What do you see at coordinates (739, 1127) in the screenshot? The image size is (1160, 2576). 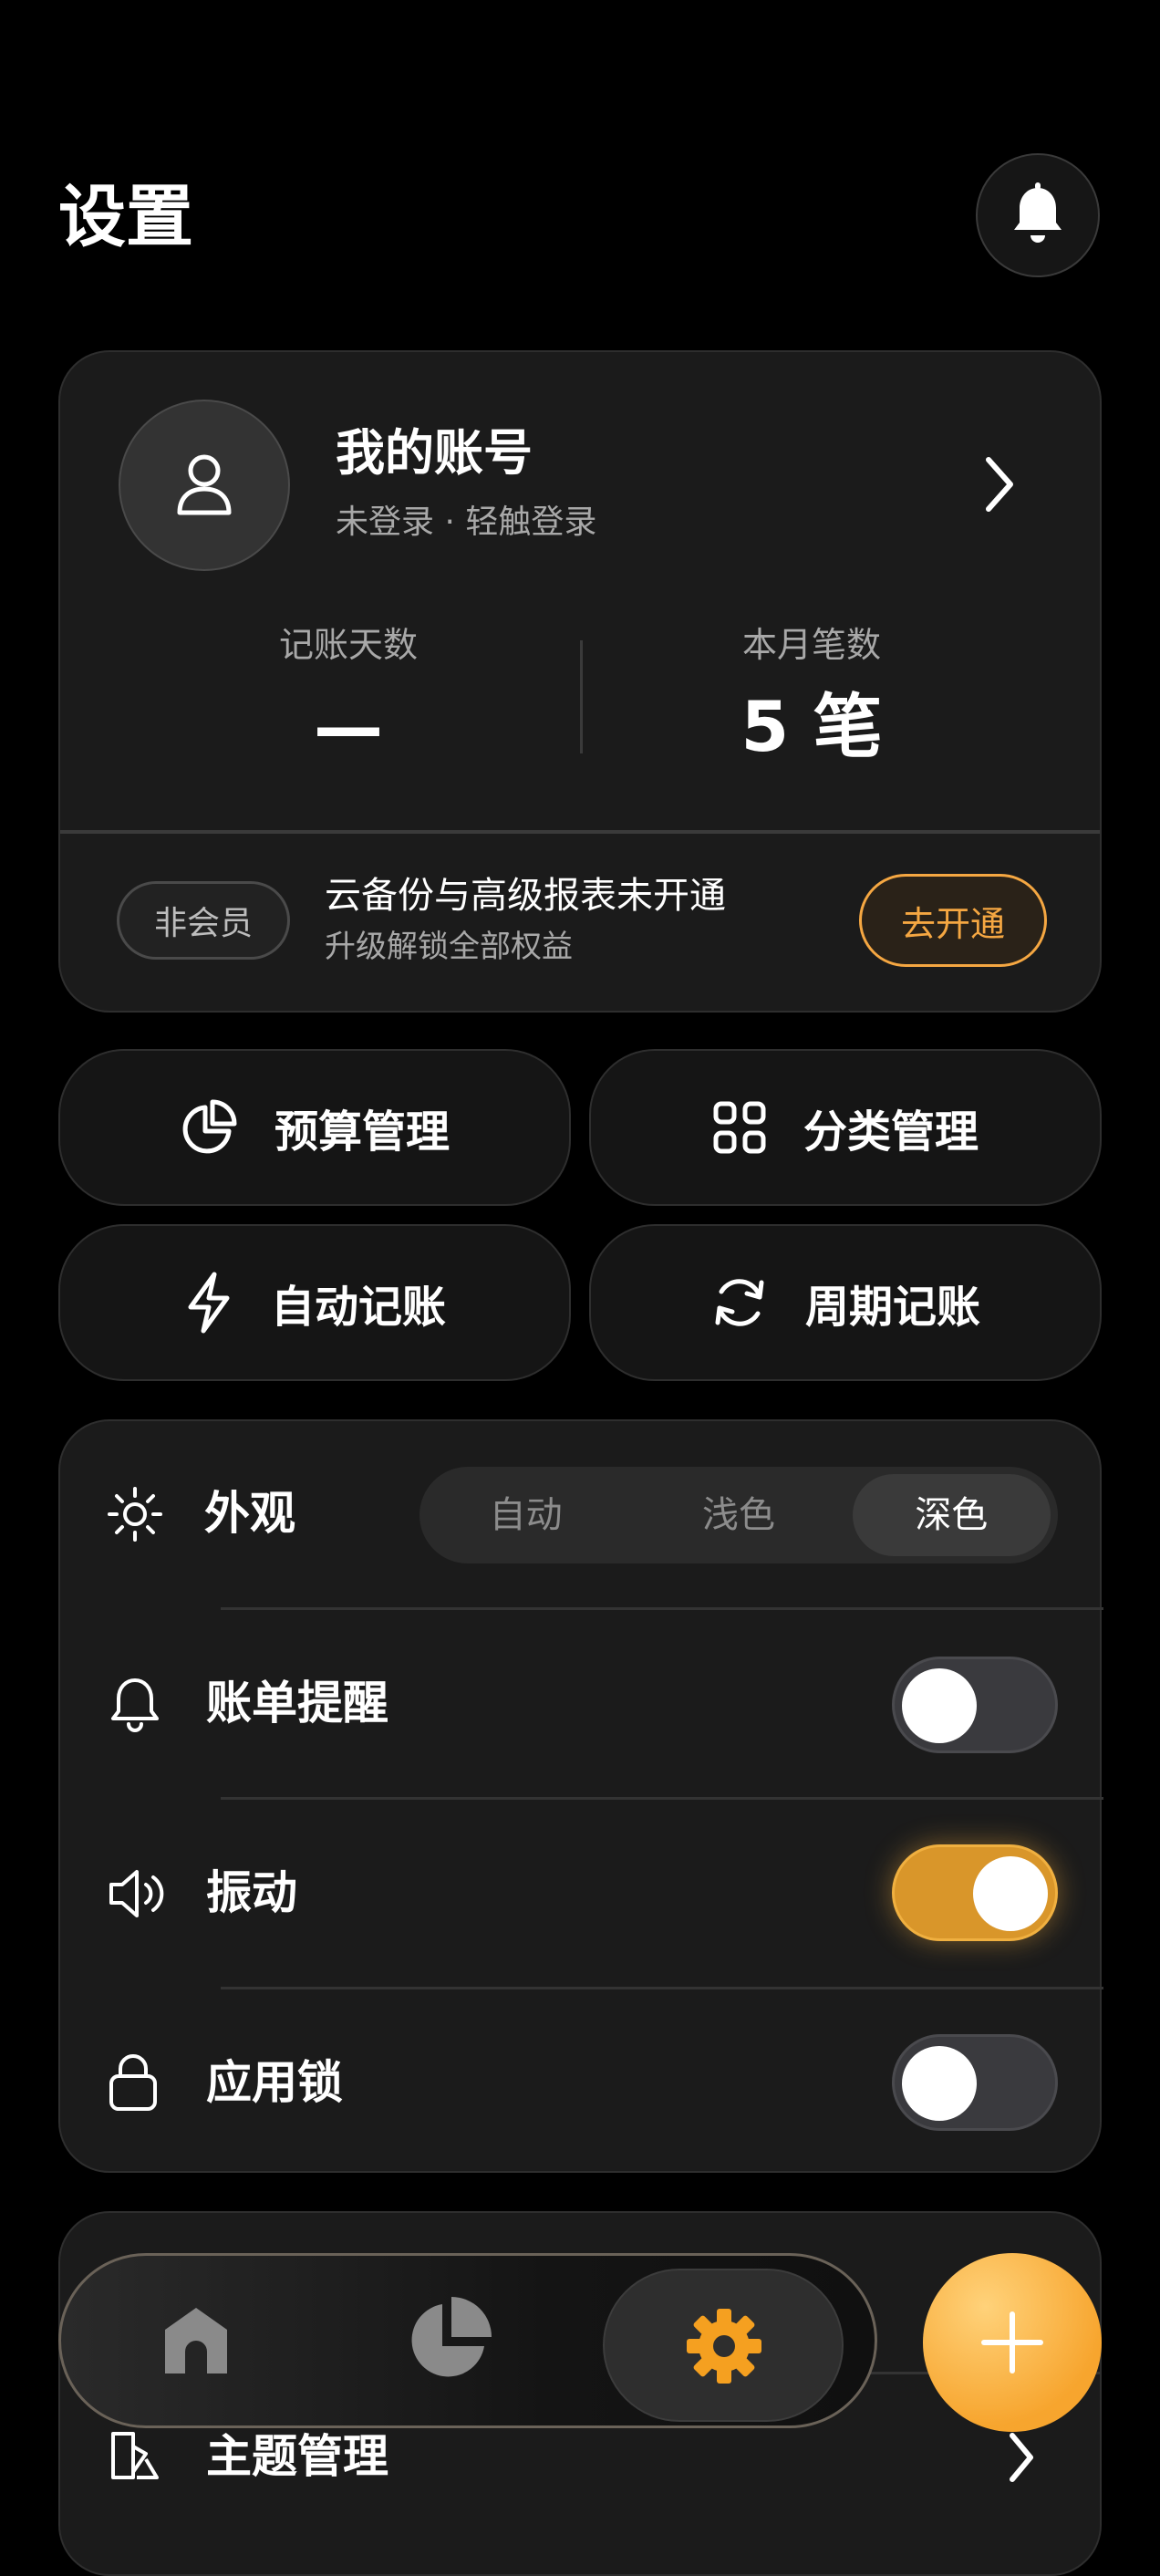 I see `grid-icon` at bounding box center [739, 1127].